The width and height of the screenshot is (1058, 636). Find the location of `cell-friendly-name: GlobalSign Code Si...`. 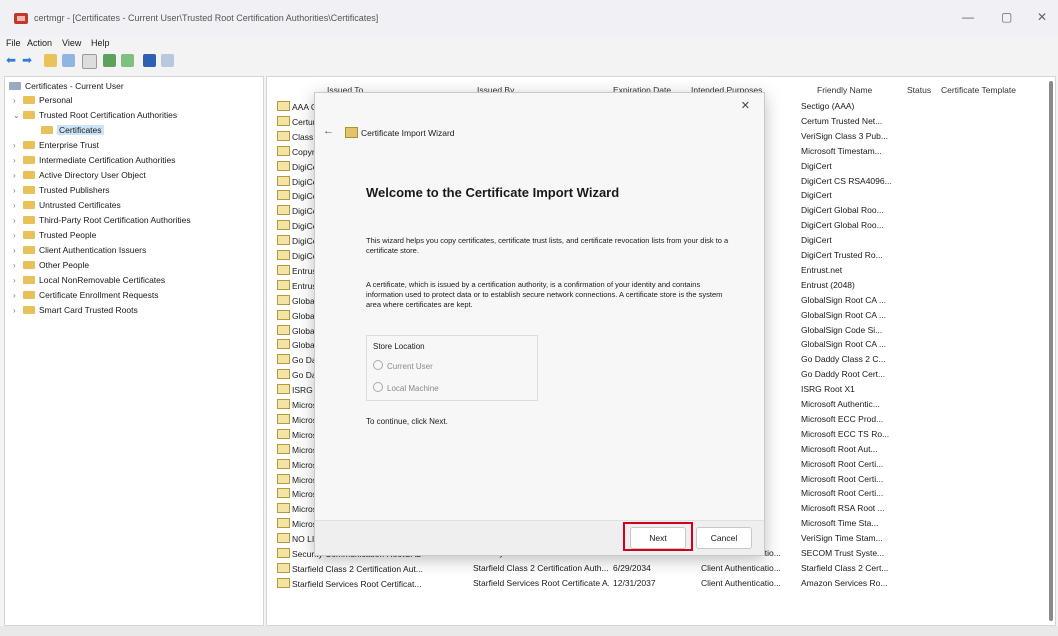

cell-friendly-name: GlobalSign Code Si... is located at coordinates (842, 329).